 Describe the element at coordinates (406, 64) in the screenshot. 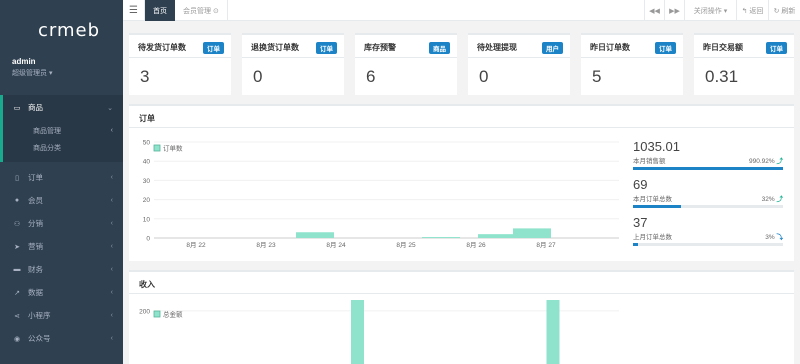

I see `stat-card-stock-warning: 库存预警 商品 6` at that location.